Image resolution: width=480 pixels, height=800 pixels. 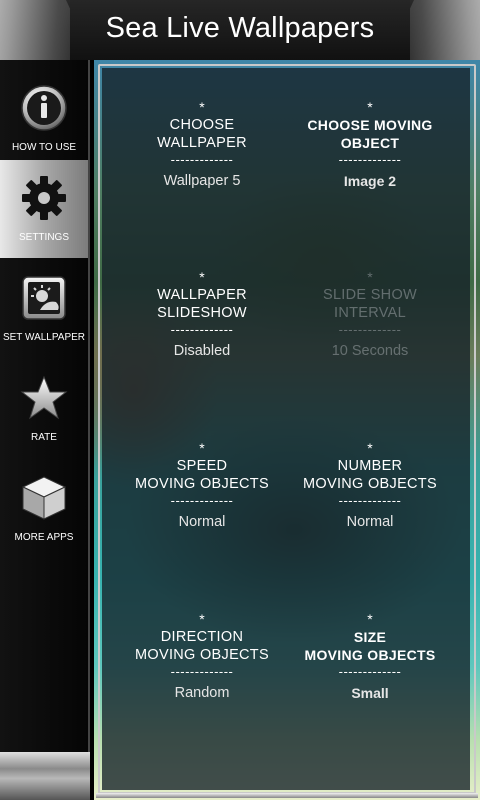 I want to click on setting-title-line1: CHOOSE, so click(x=202, y=125).